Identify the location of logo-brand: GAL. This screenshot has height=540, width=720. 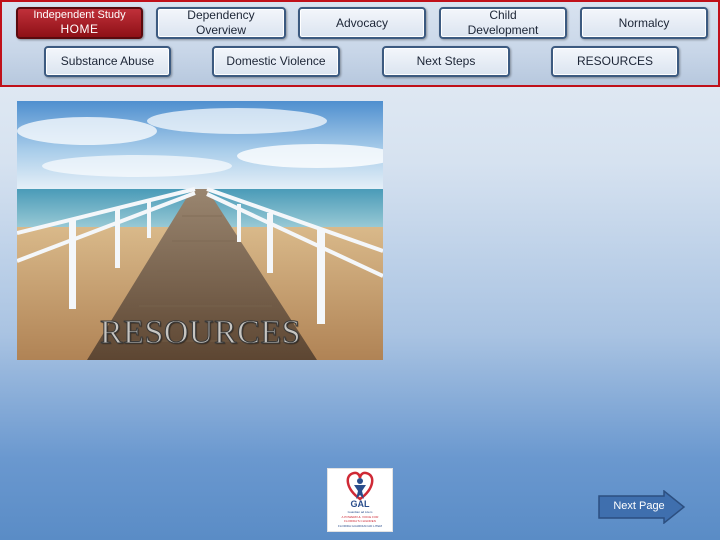
(361, 504).